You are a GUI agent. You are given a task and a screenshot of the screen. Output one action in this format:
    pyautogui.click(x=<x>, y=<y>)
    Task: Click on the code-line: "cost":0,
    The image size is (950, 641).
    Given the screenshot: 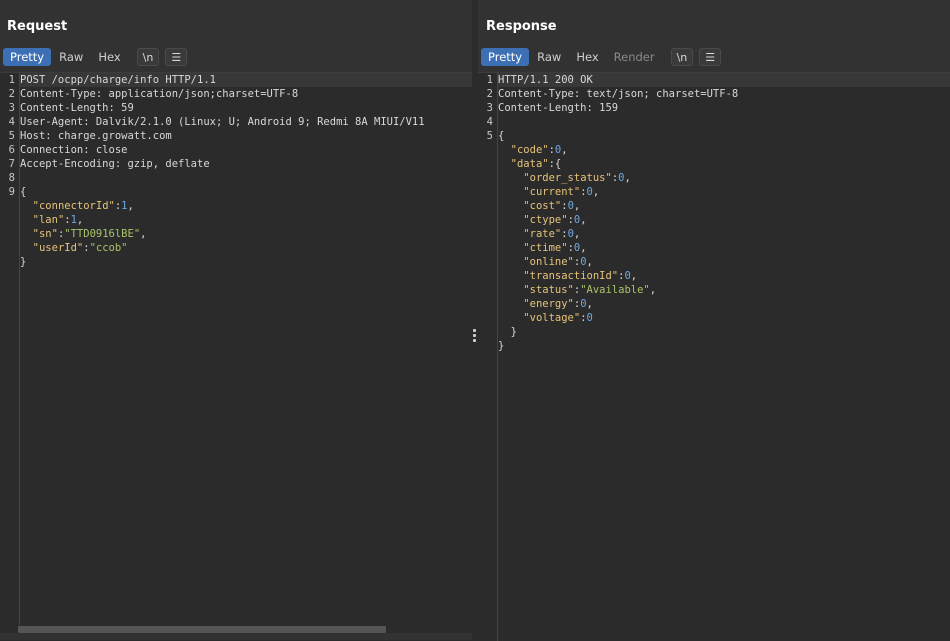 What is the action you would take?
    pyautogui.click(x=552, y=206)
    